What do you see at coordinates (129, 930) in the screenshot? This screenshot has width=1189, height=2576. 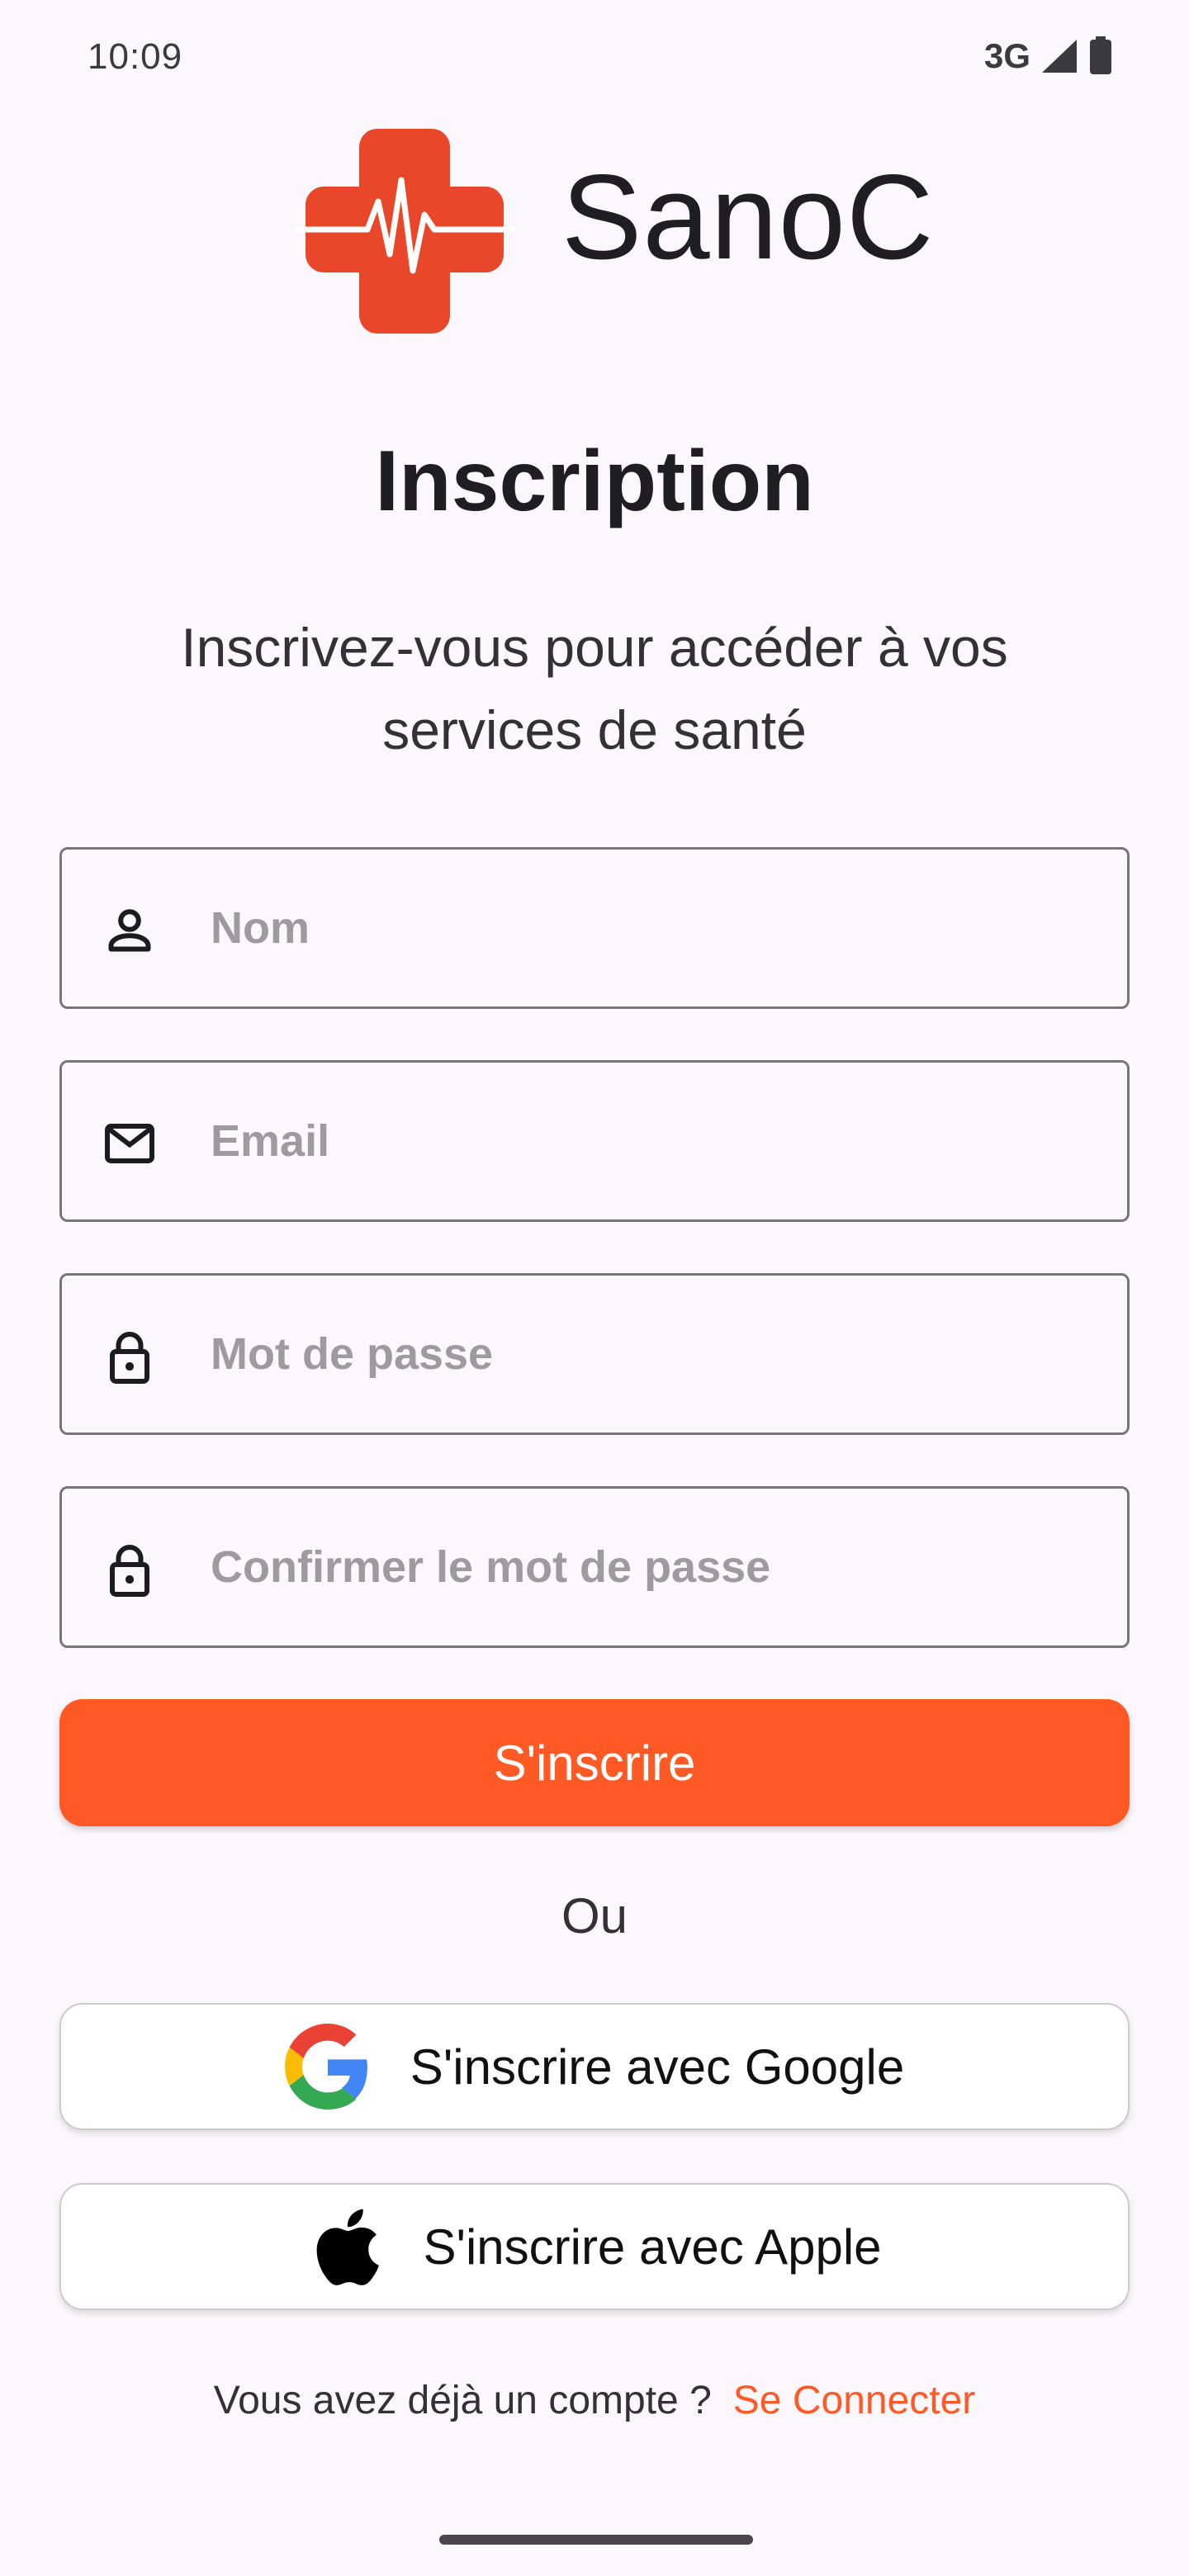 I see `person-icon` at bounding box center [129, 930].